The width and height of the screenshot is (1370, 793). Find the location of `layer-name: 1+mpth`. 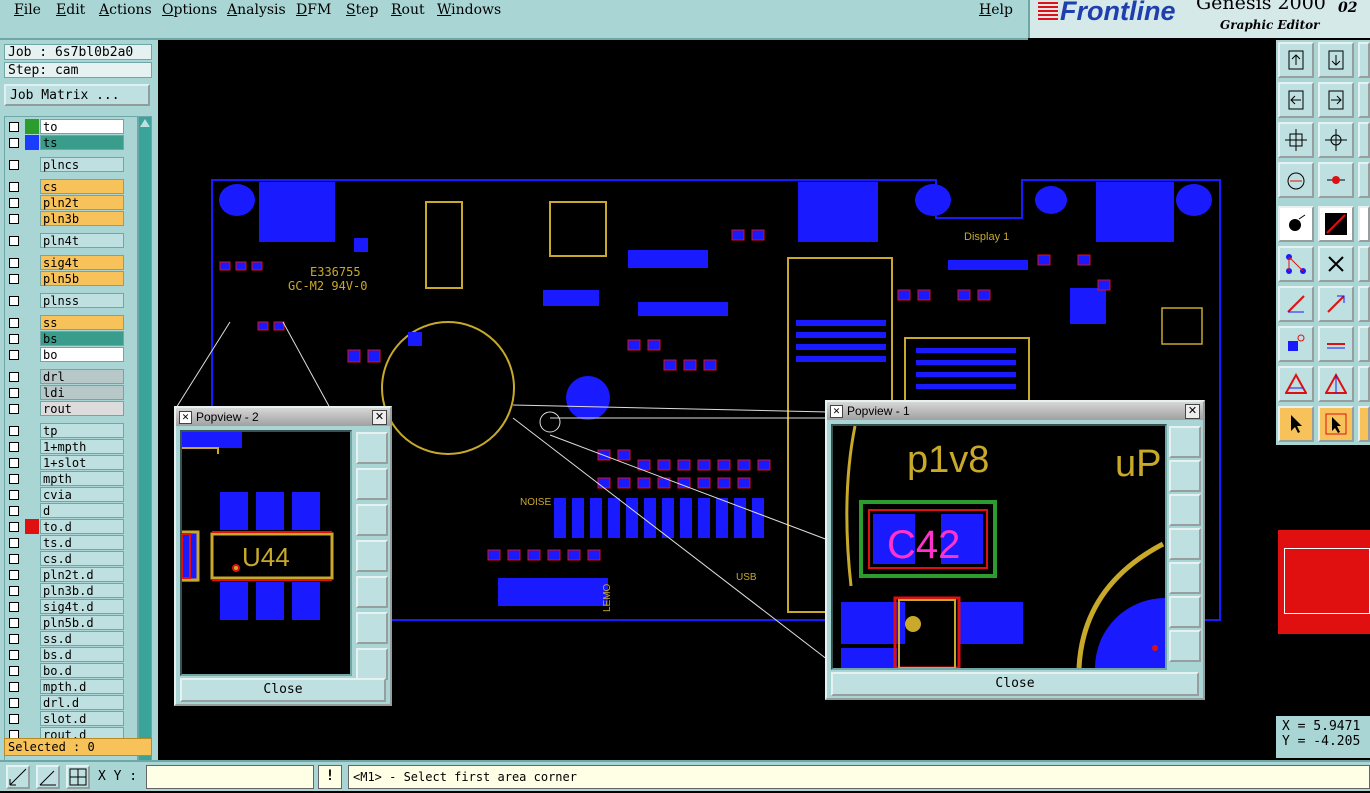

layer-name: 1+mpth is located at coordinates (82, 446).